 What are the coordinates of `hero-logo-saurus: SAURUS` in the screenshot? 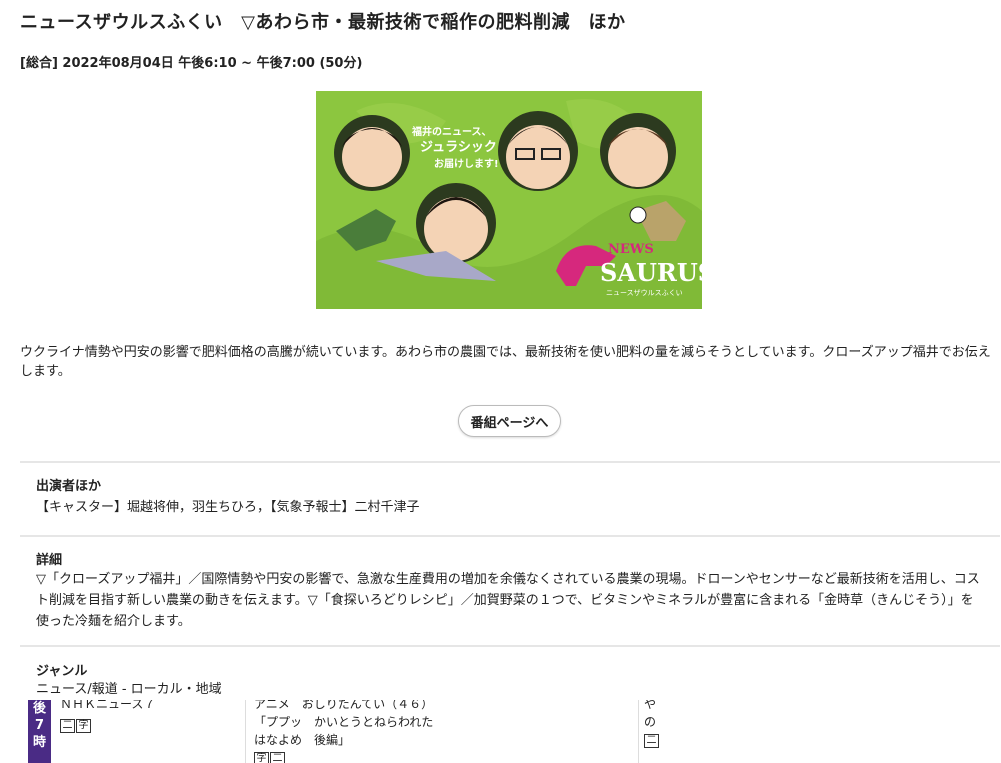 It's located at (651, 272).